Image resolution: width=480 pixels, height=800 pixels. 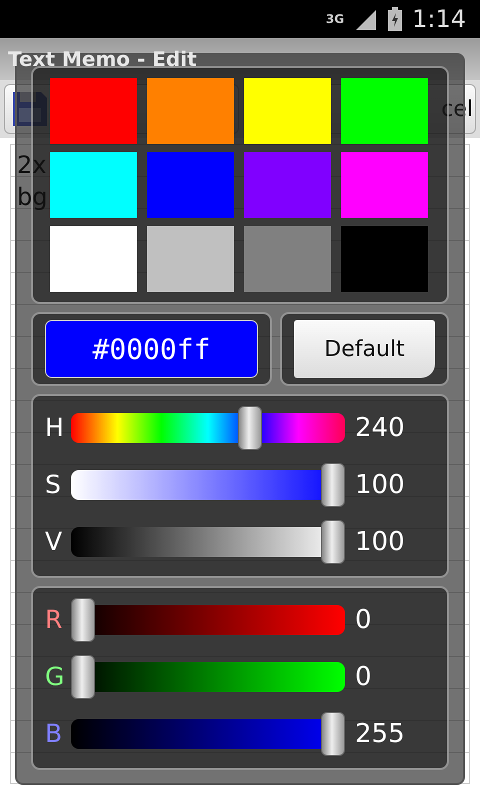 What do you see at coordinates (366, 19) in the screenshot?
I see `signal-icon` at bounding box center [366, 19].